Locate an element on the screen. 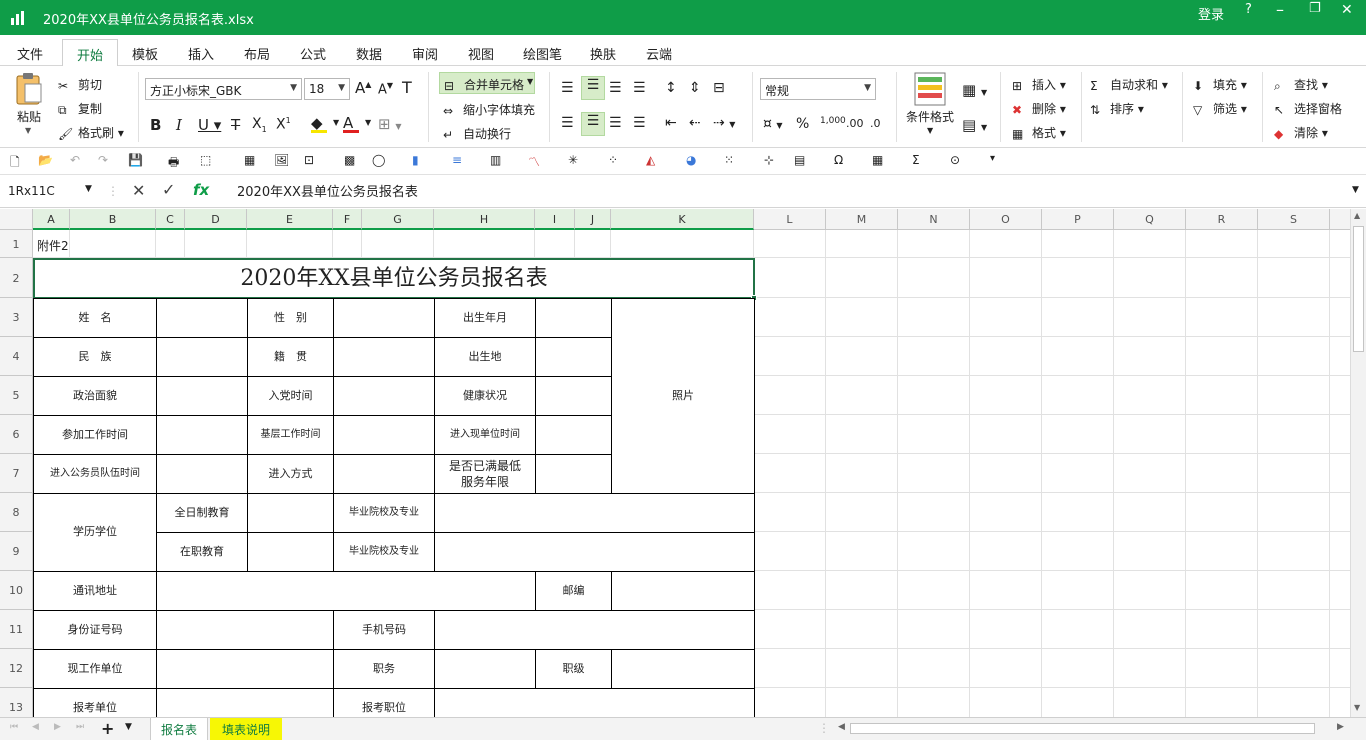 This screenshot has height=740, width=1366. wrap-text-button: ↵ 自动换行 is located at coordinates (477, 133).